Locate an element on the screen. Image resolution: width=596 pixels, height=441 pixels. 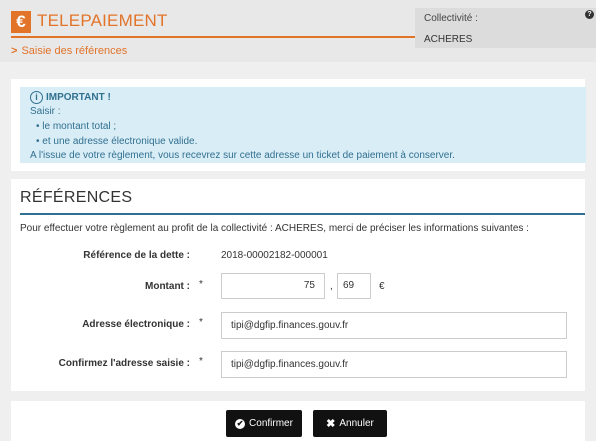
confirm-button-label: Confirmer is located at coordinates (271, 423).